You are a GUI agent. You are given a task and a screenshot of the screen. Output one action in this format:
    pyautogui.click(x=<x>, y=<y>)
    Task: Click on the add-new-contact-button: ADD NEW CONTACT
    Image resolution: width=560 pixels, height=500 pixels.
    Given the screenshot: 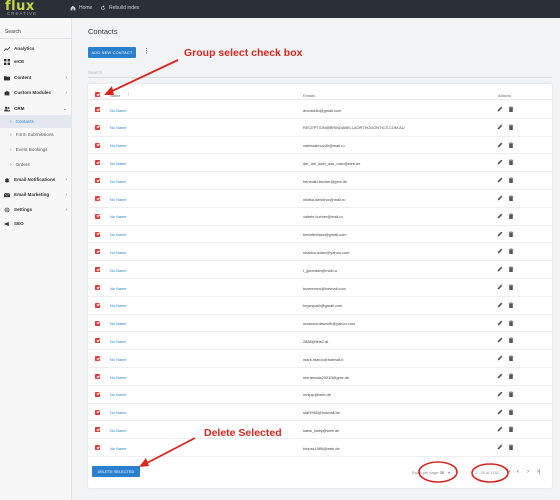 What is the action you would take?
    pyautogui.click(x=112, y=52)
    